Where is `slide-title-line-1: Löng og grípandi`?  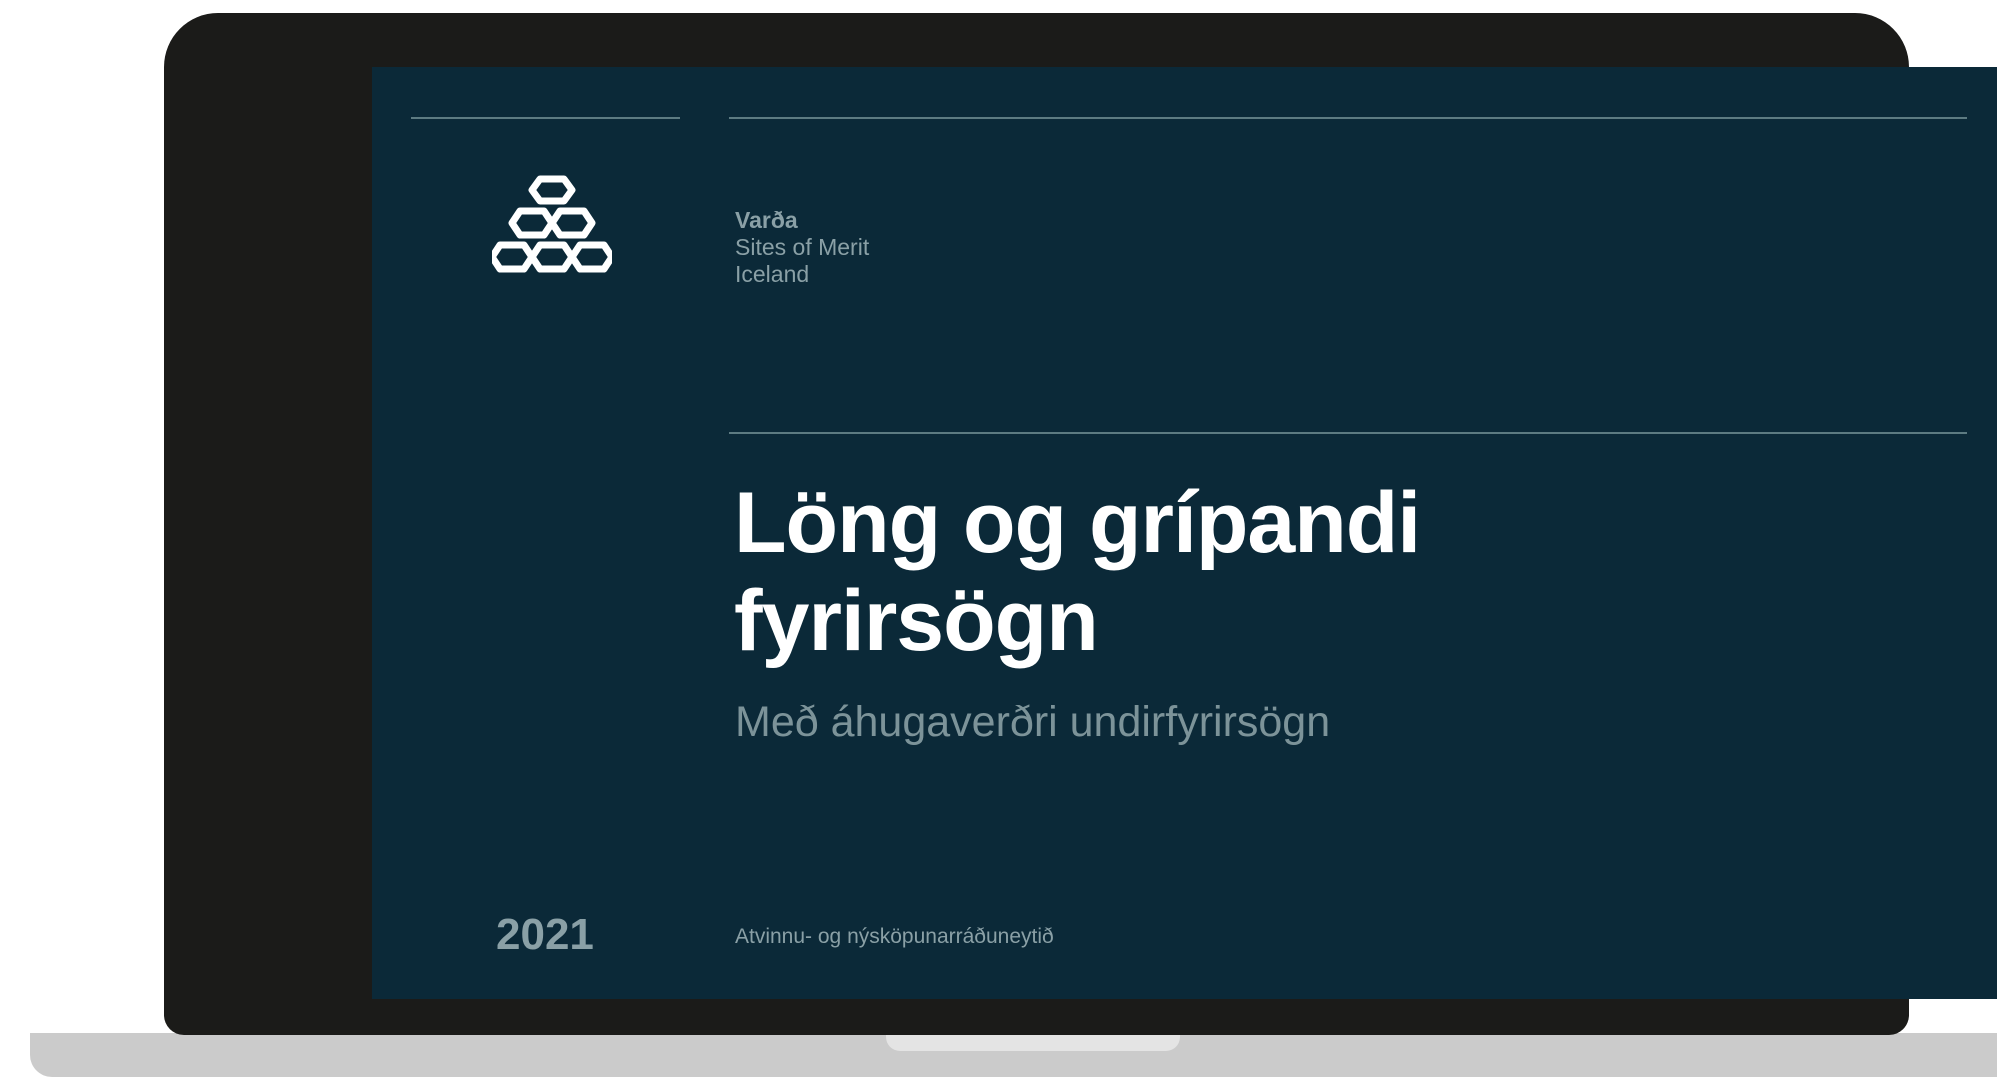
slide-title-line-1: Löng og grípandi is located at coordinates (1077, 523).